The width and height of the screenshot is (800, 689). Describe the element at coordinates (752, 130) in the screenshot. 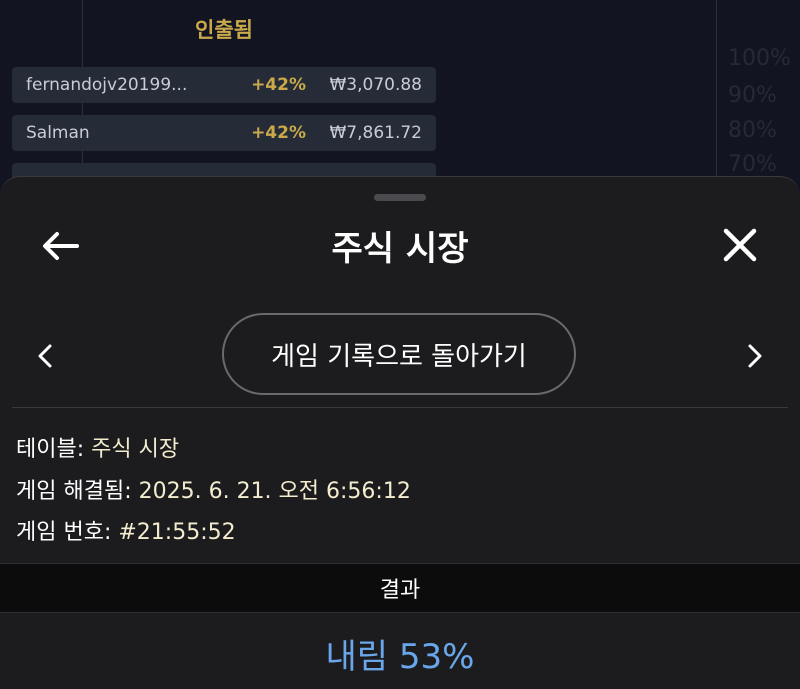

I see `axis-label: 80%` at that location.